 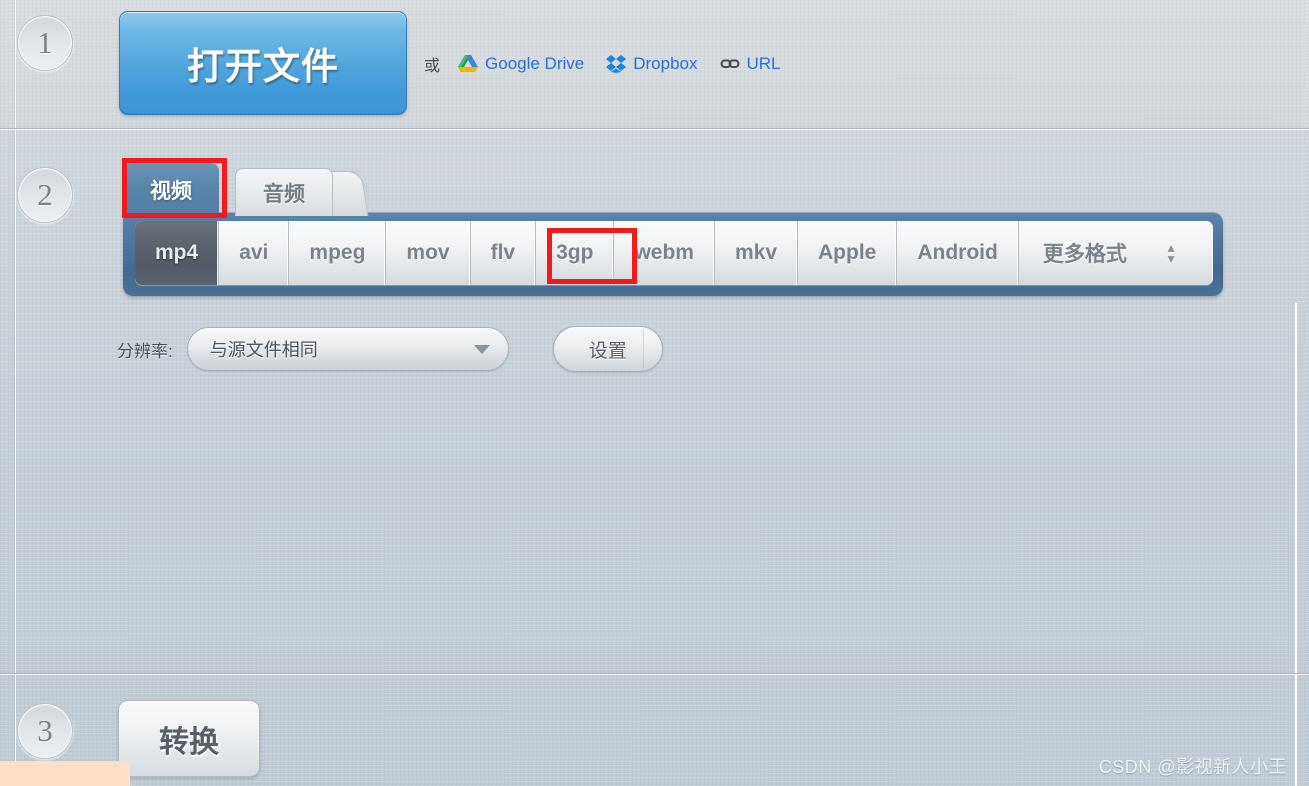 I want to click on right-edge-divider, so click(x=1296, y=544).